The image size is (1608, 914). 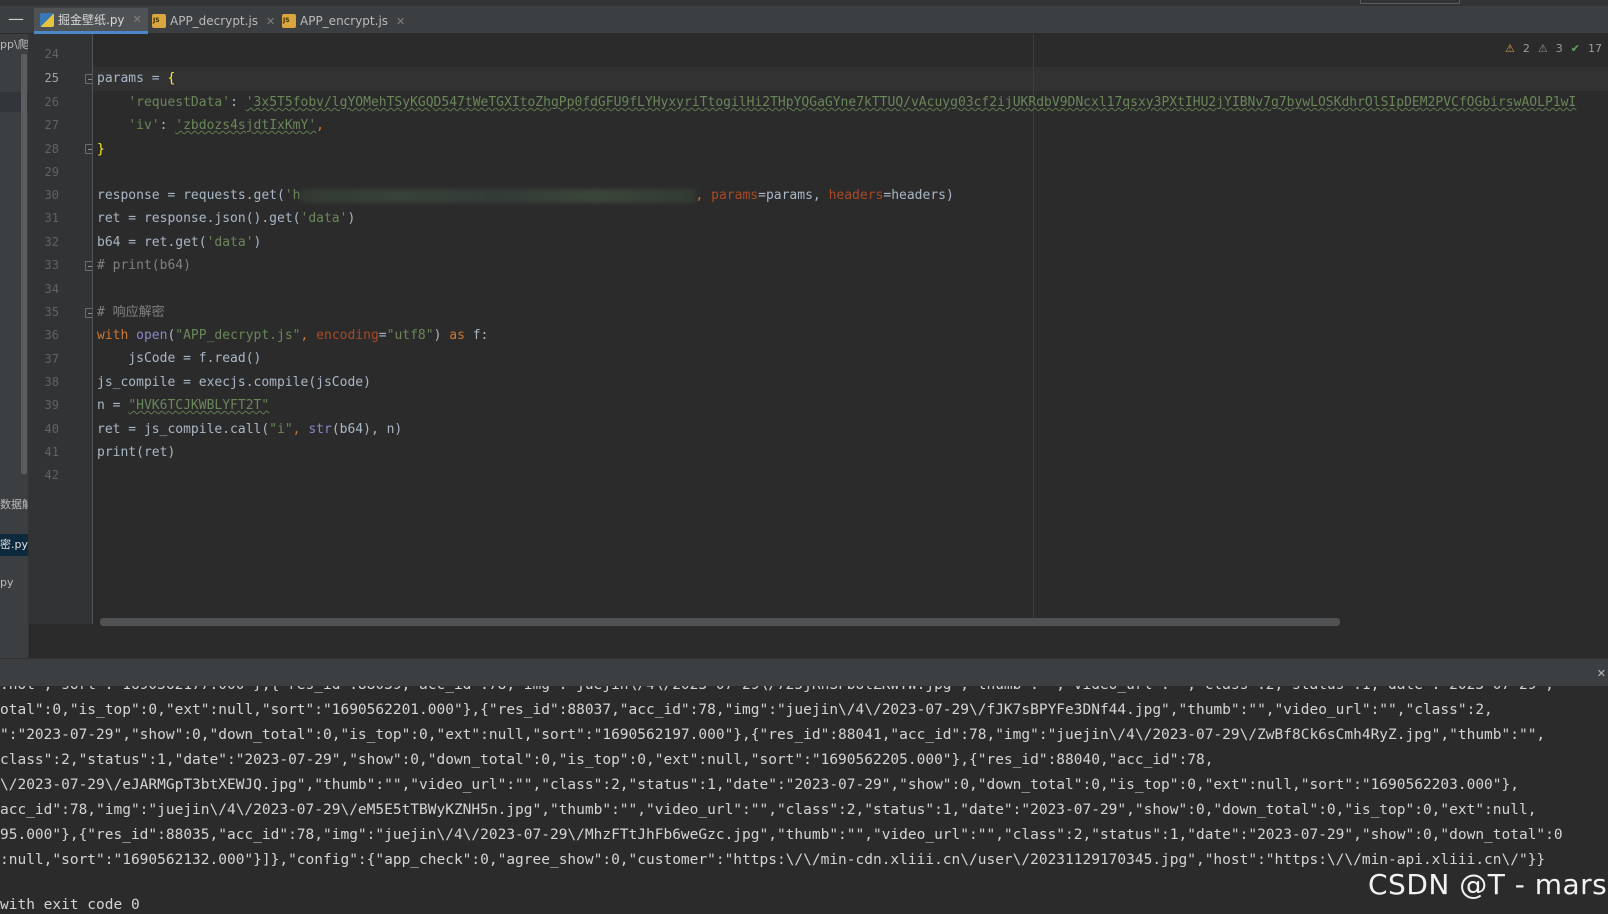 What do you see at coordinates (918, 195) in the screenshot?
I see `token: =headers)` at bounding box center [918, 195].